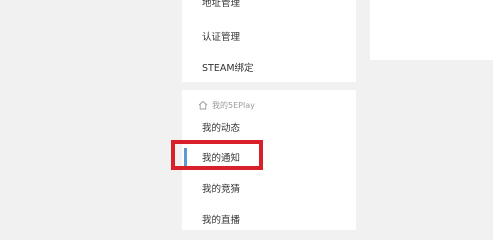 This screenshot has height=240, width=493. What do you see at coordinates (221, 129) in the screenshot?
I see `menu-item-my-activity: 我的动态` at bounding box center [221, 129].